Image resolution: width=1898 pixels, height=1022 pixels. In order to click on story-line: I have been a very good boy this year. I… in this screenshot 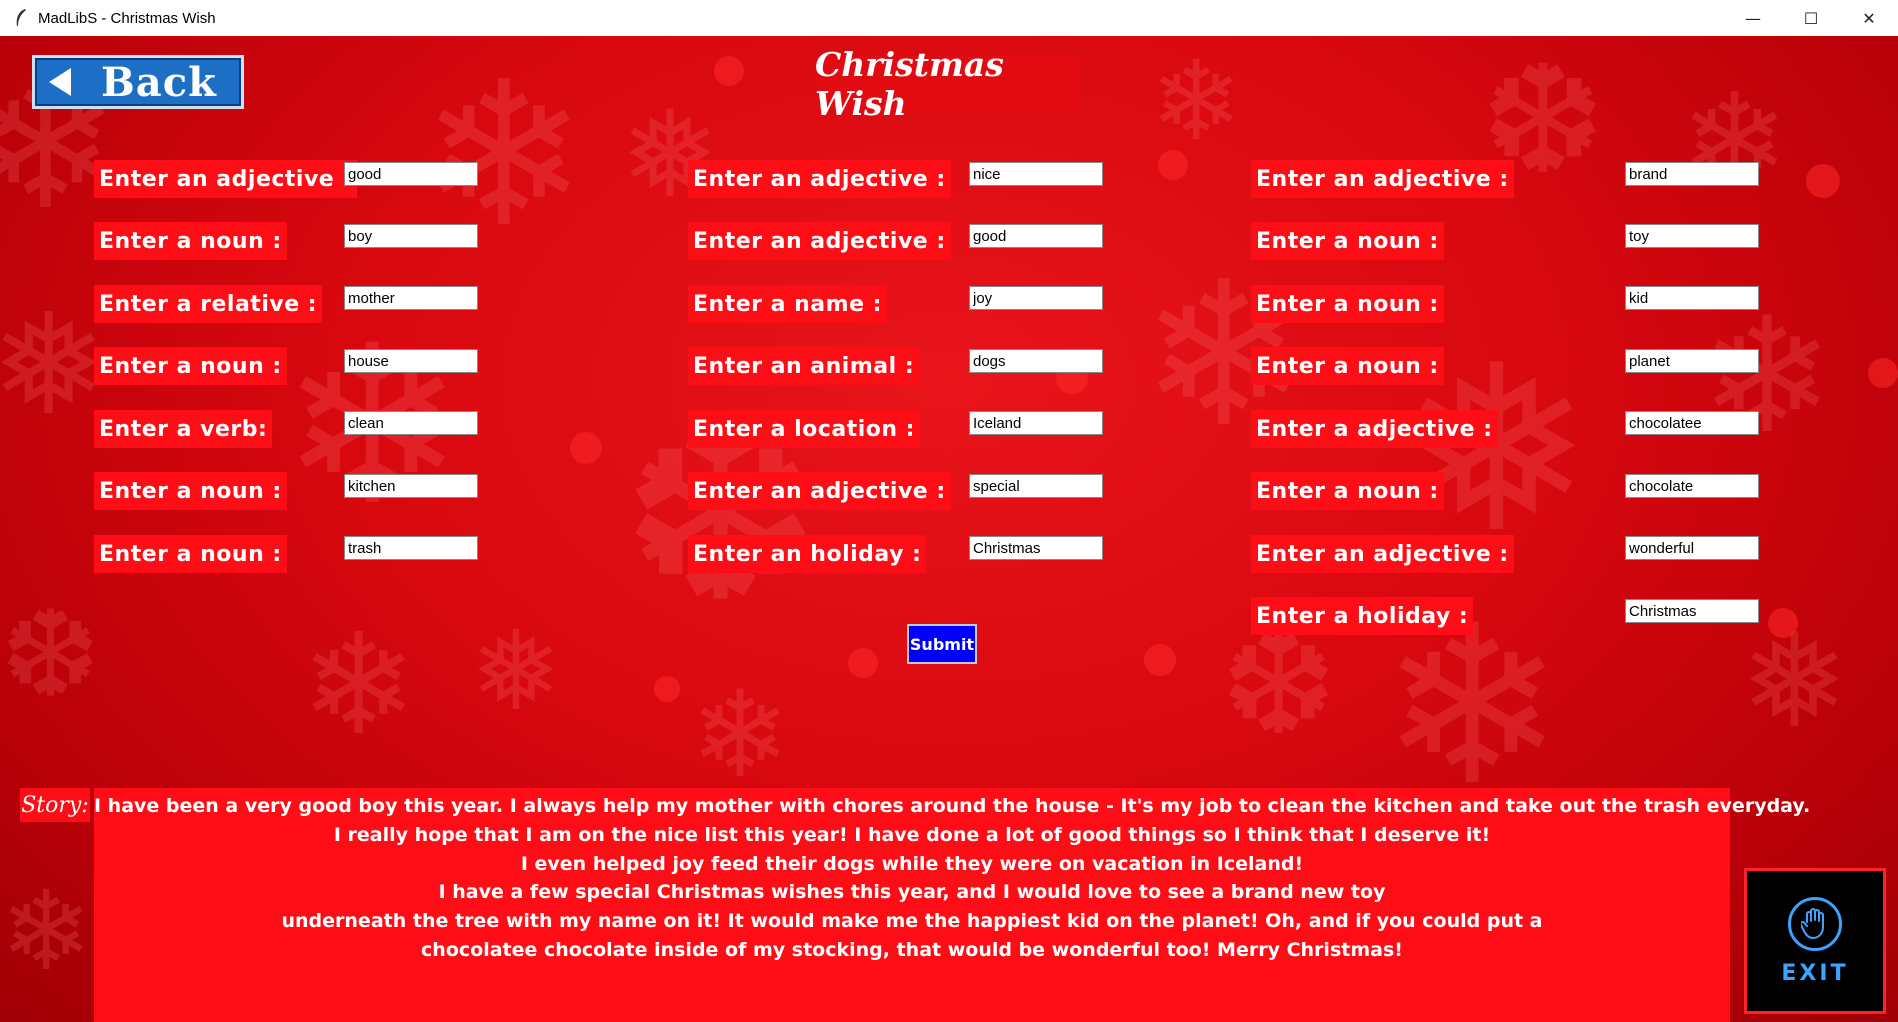, I will do `click(952, 806)`.